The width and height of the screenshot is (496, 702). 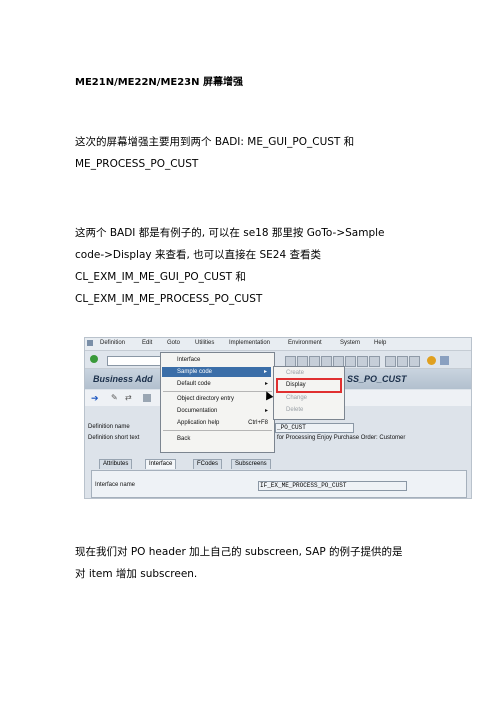 I want to click on paragraph-line: code->Display 来查看, 也可以直接在 SE24 查看类, so click(x=198, y=255).